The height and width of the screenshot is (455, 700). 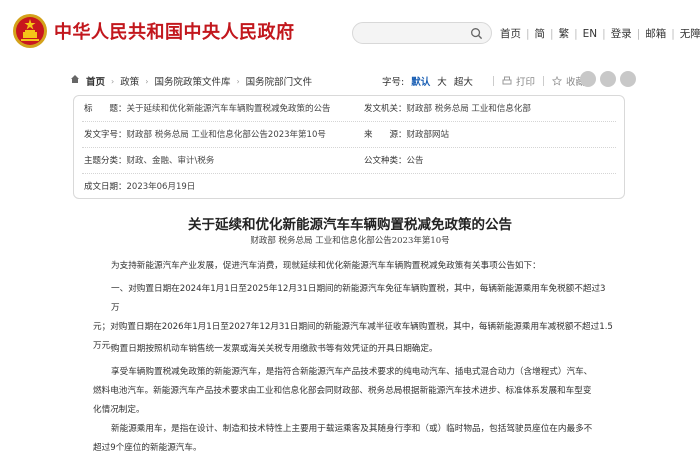 I want to click on search-icon, so click(x=476, y=33).